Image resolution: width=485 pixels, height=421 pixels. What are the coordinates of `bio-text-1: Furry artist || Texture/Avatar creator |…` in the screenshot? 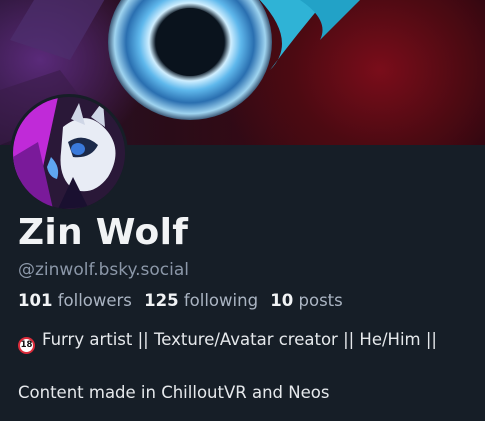 It's located at (239, 339).